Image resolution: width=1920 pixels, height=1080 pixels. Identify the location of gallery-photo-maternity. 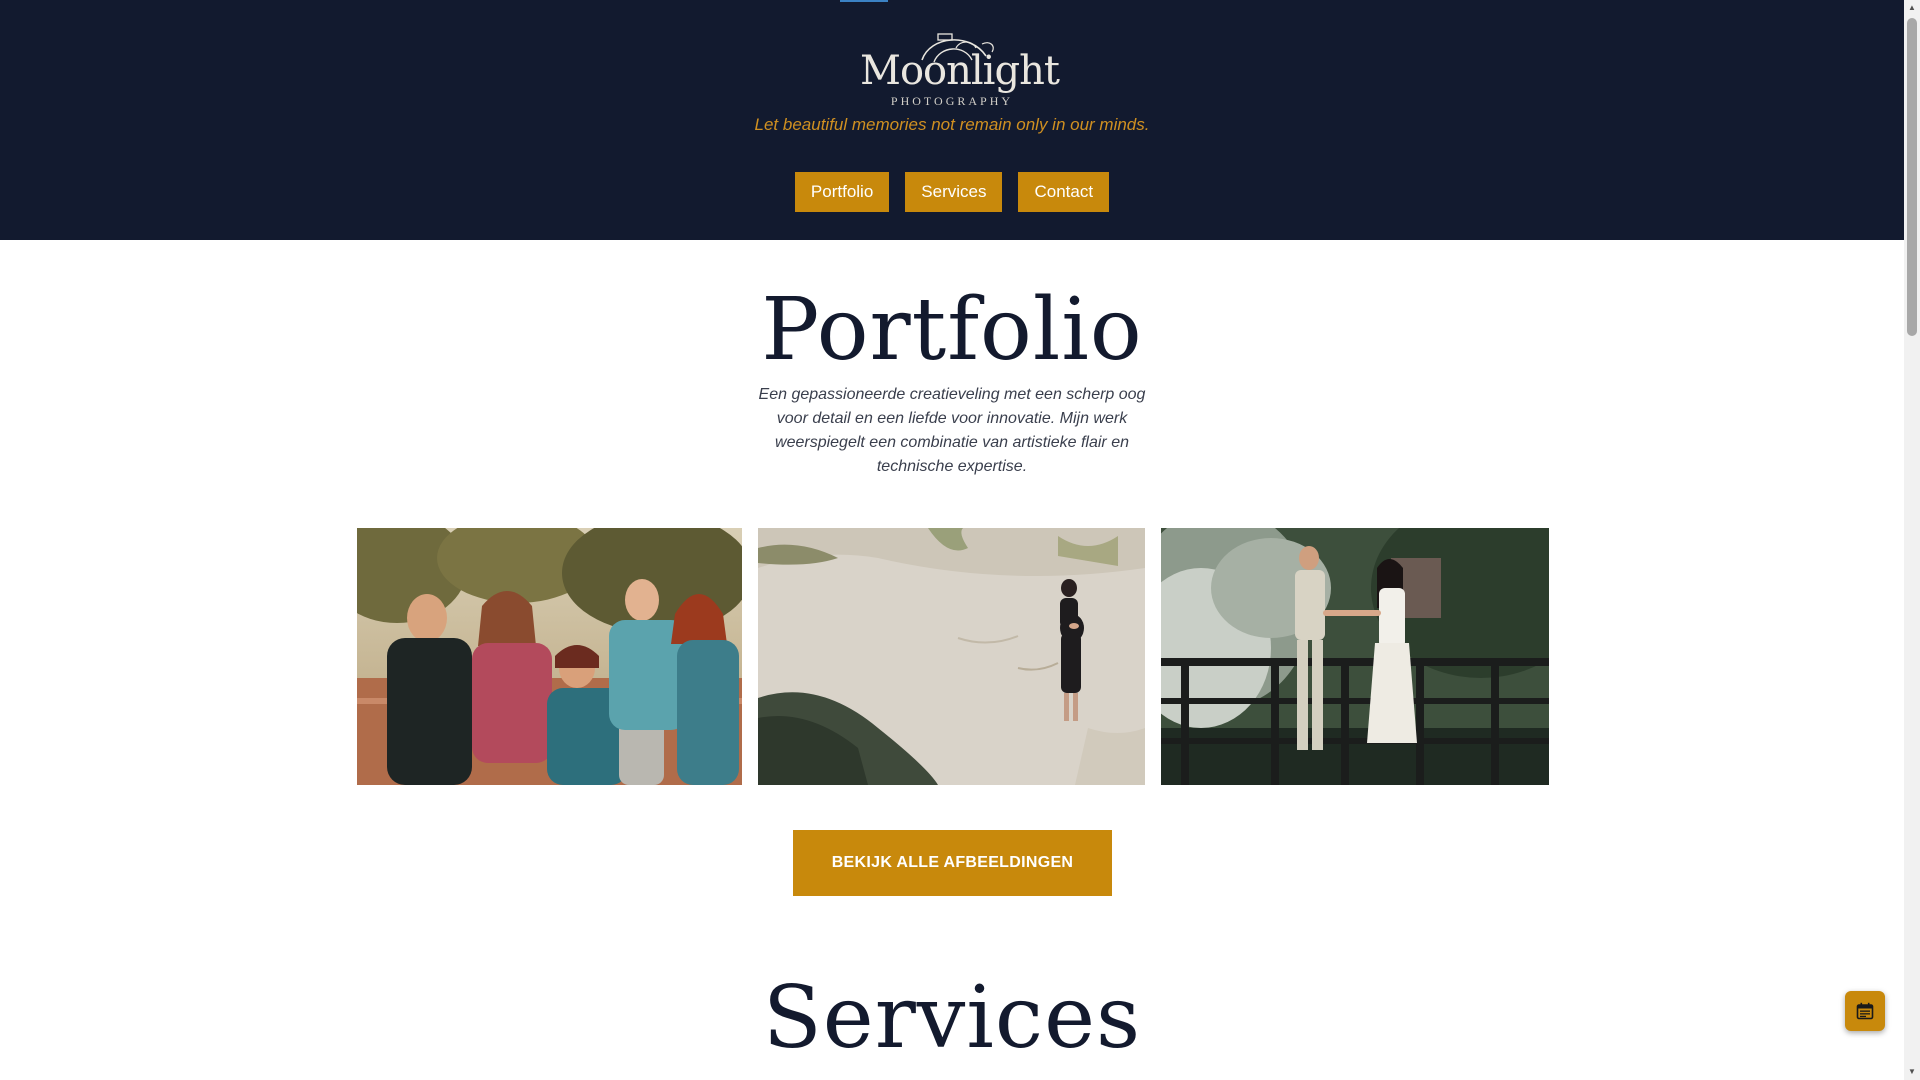
(951, 656).